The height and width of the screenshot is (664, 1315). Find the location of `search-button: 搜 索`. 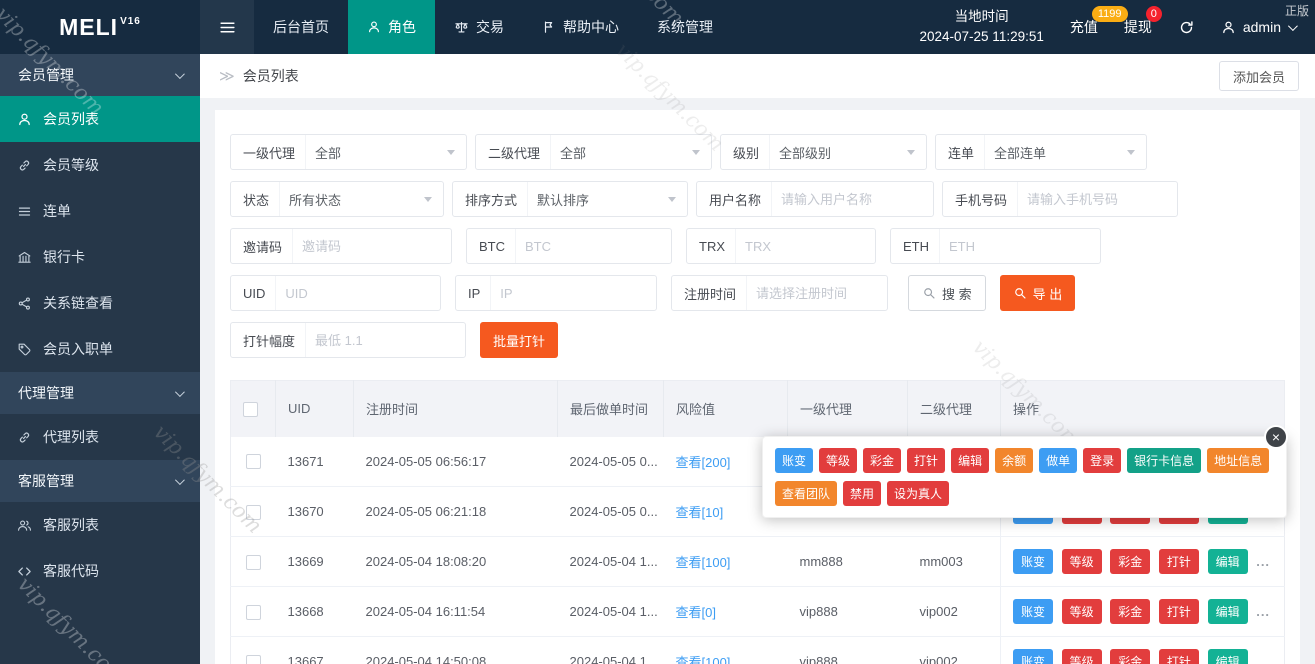

search-button: 搜 索 is located at coordinates (947, 293).